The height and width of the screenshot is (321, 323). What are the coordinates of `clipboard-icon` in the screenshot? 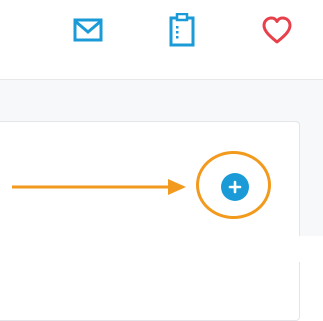 It's located at (182, 30).